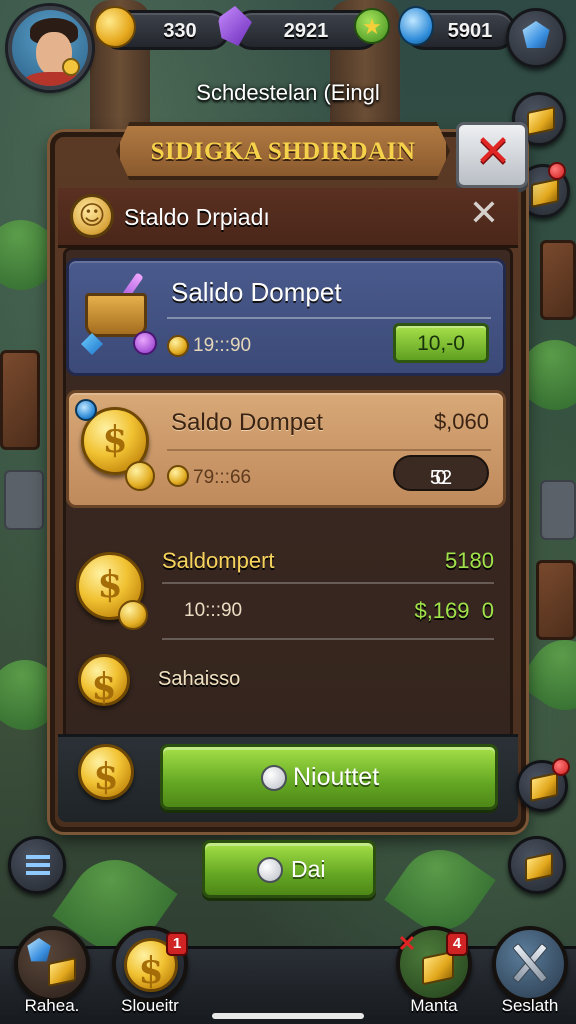  Describe the element at coordinates (544, 787) in the screenshot. I see `gift-icon` at that location.